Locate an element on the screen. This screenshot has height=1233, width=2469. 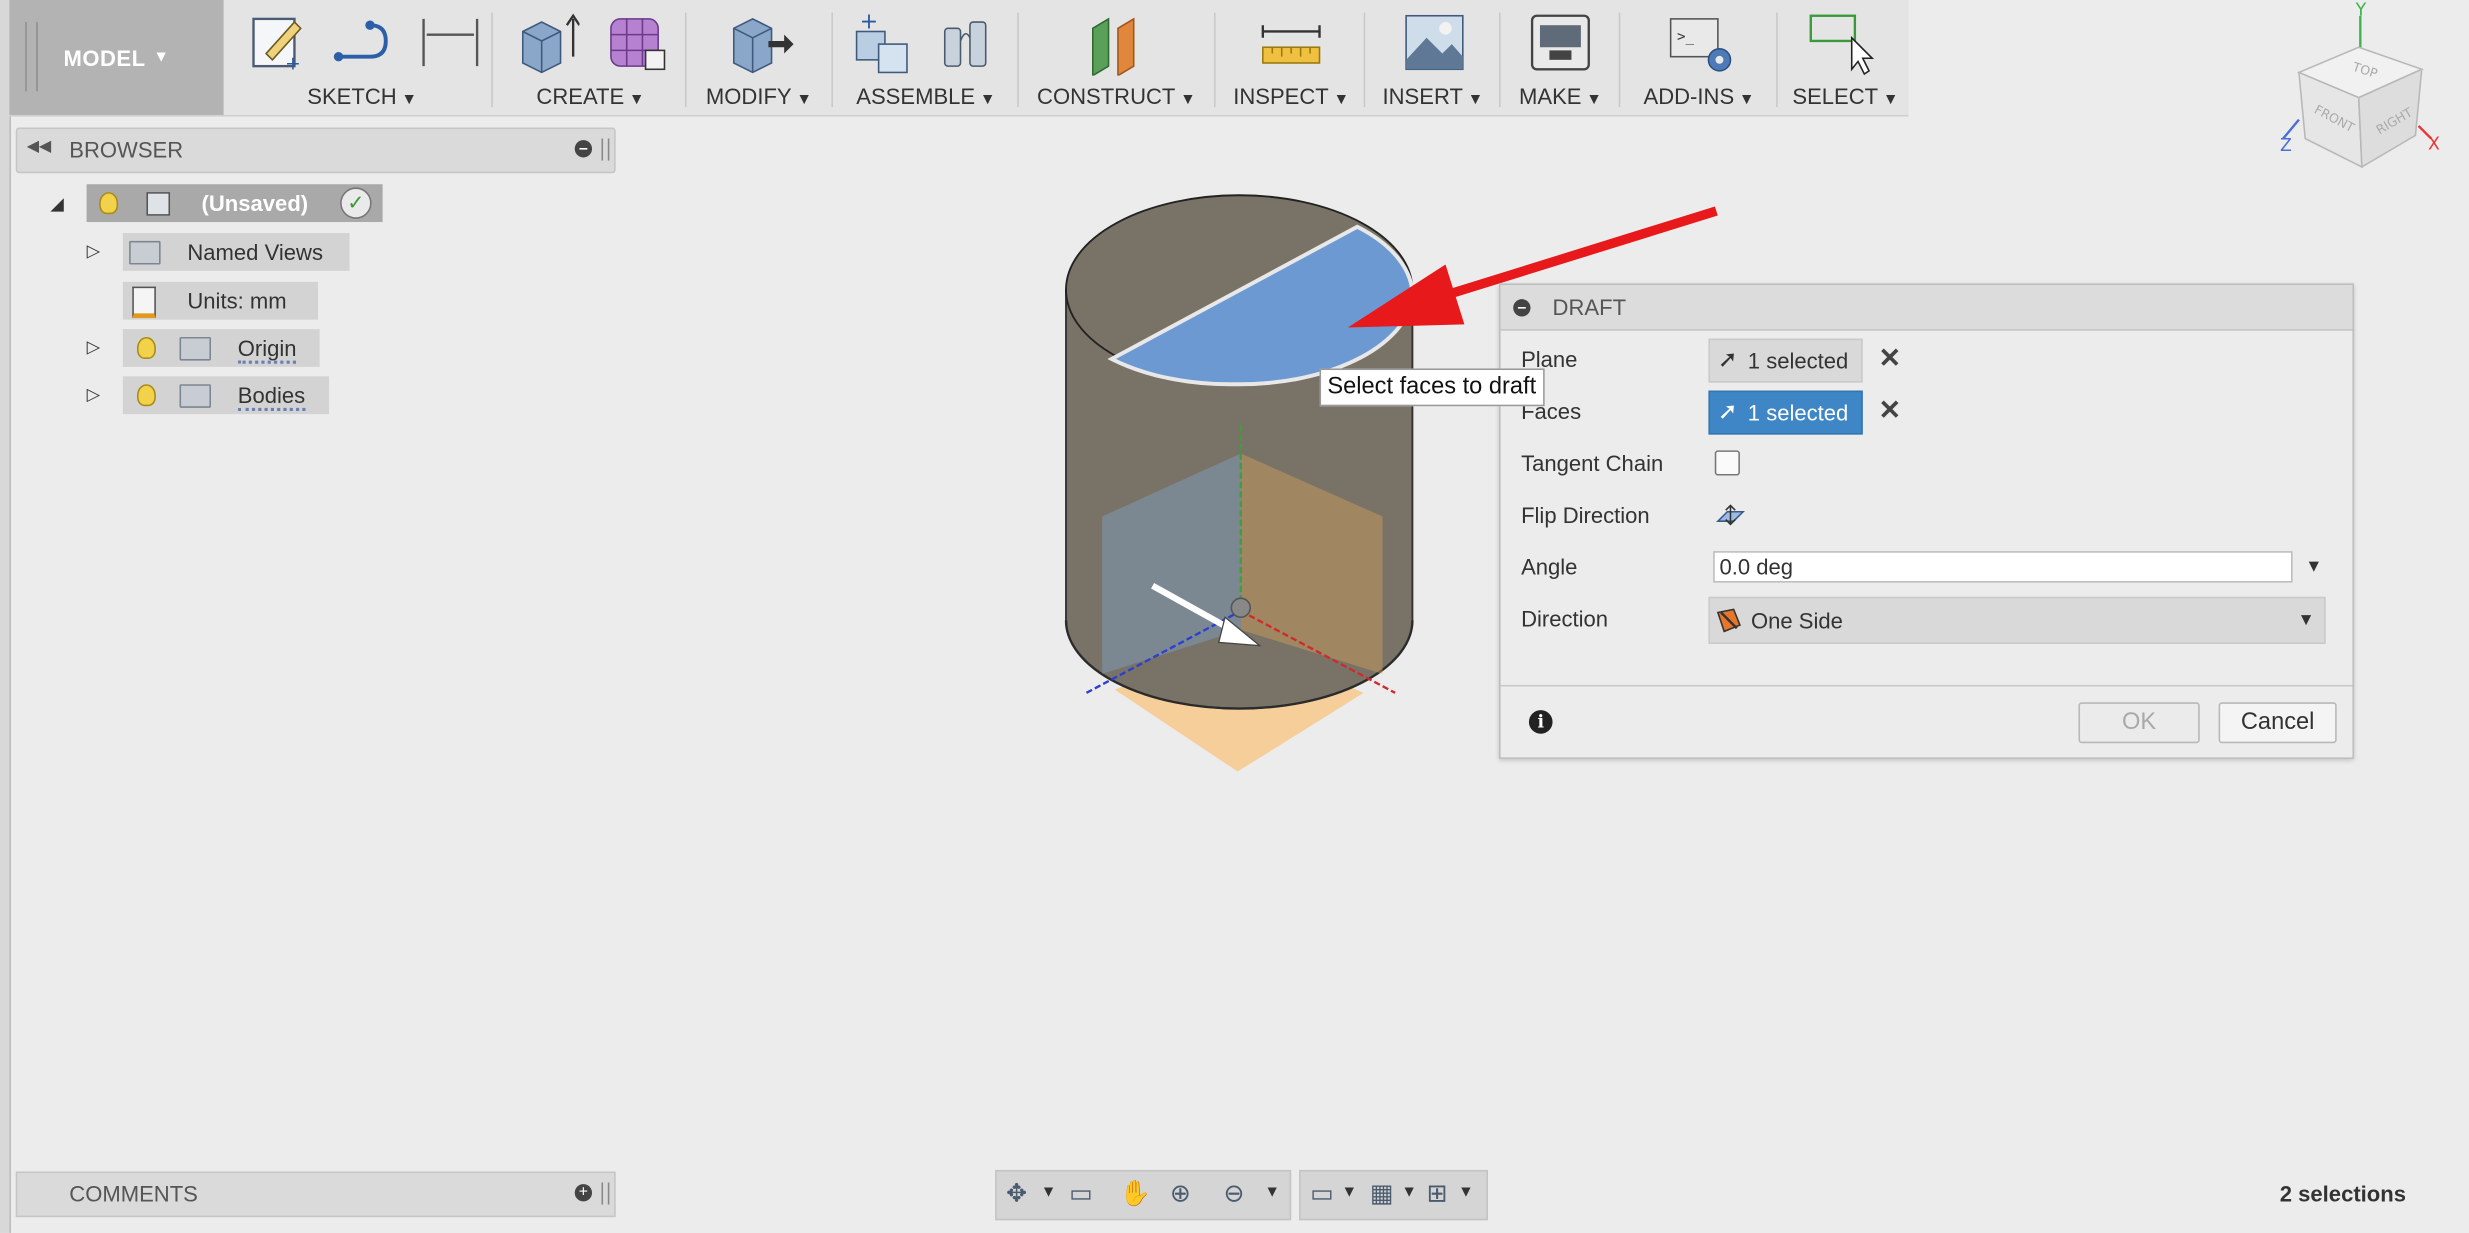
cursor-arrow-icon: ➚ is located at coordinates (1727, 360).